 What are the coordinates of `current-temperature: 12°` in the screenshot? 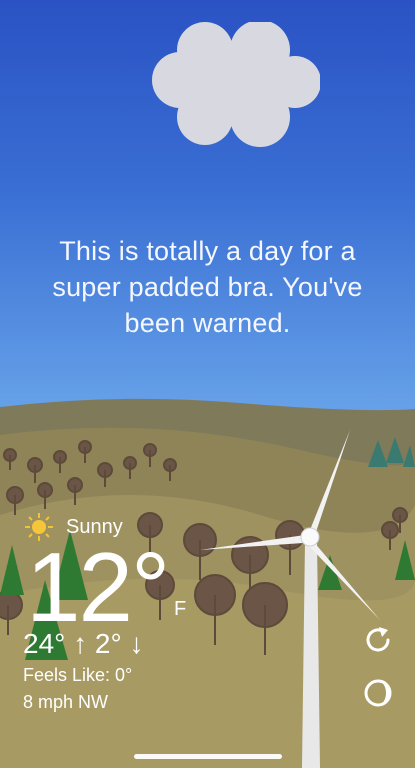 It's located at (98, 587).